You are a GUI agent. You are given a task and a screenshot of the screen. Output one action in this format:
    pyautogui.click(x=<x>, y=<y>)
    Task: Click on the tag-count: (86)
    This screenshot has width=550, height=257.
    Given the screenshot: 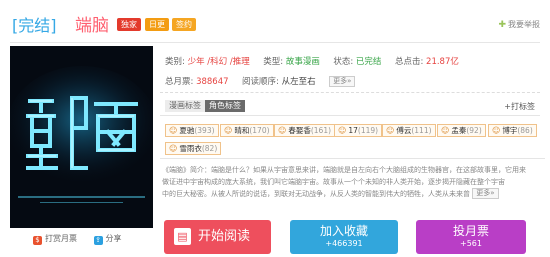 What is the action you would take?
    pyautogui.click(x=525, y=130)
    